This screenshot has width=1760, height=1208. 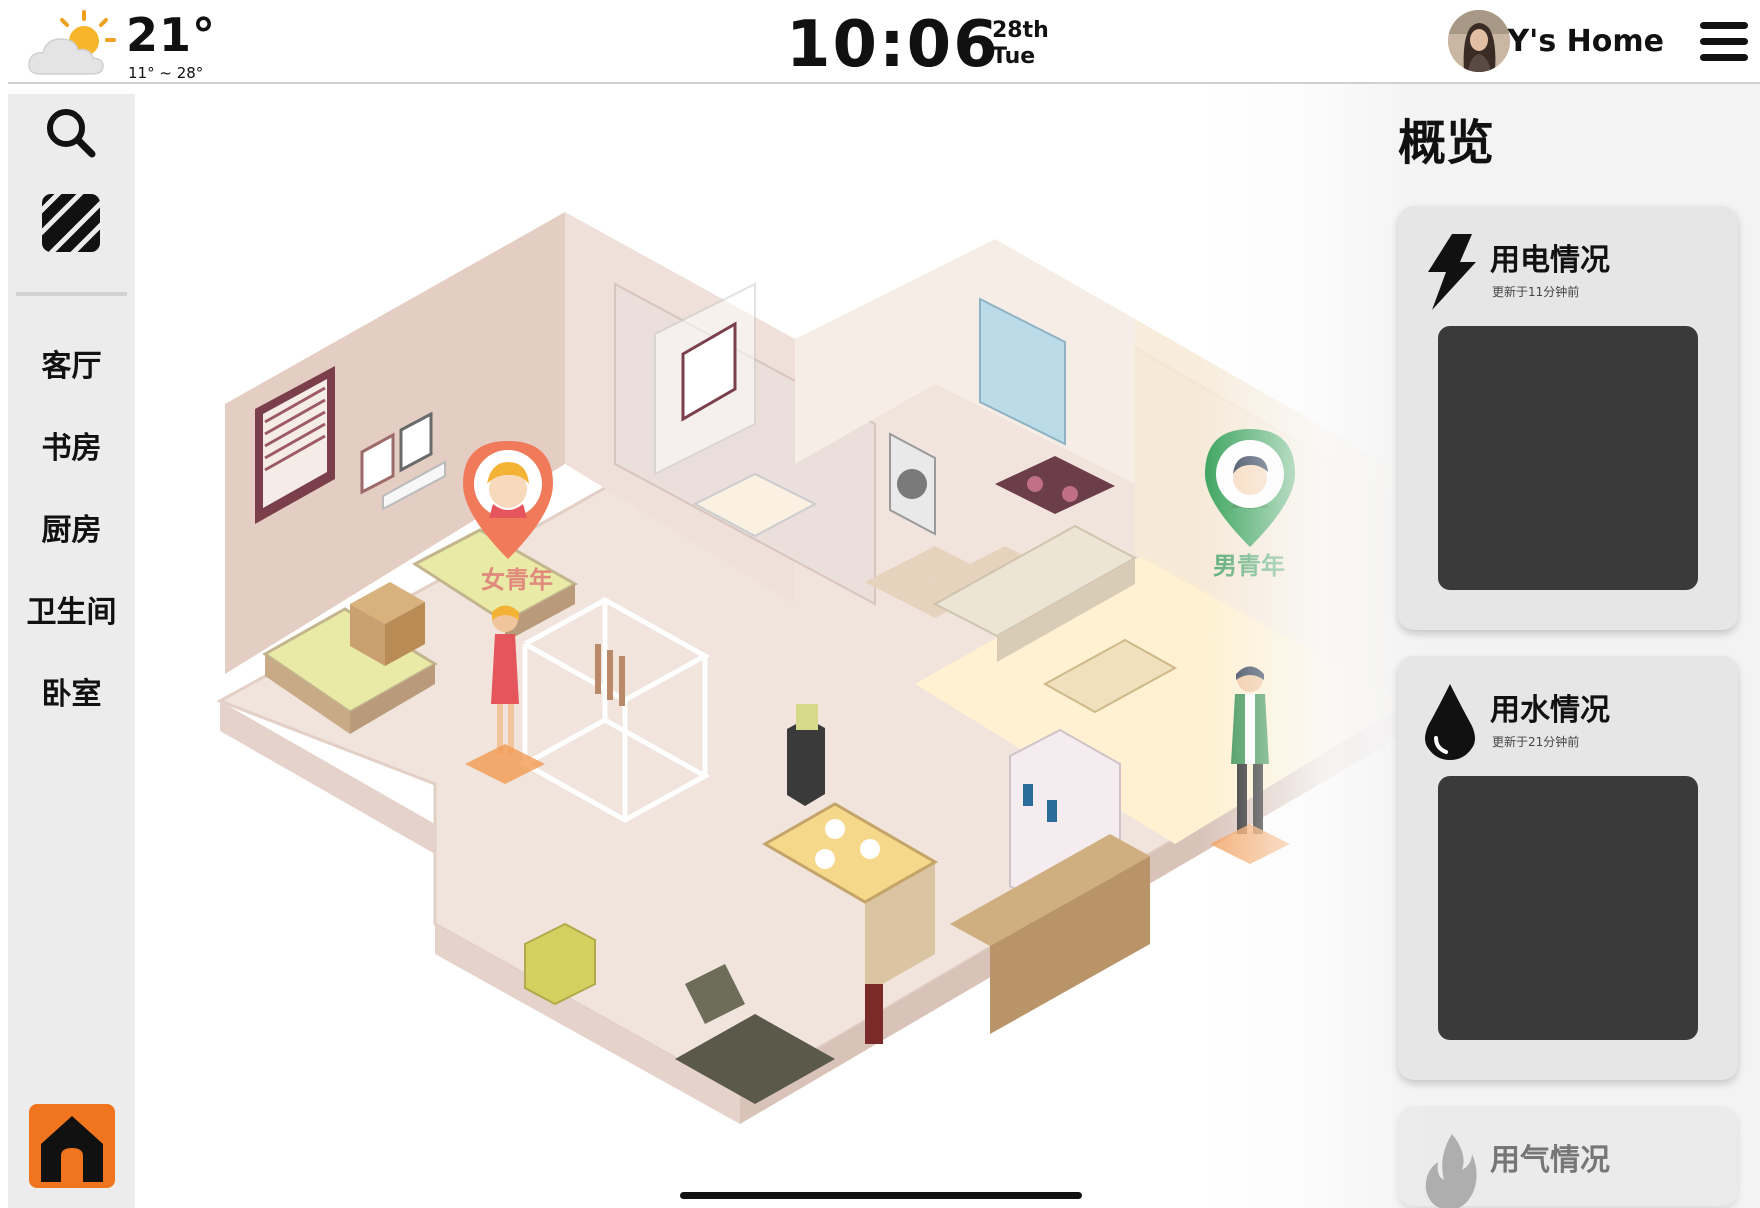 I want to click on home-indicator-bar, so click(x=881, y=1195).